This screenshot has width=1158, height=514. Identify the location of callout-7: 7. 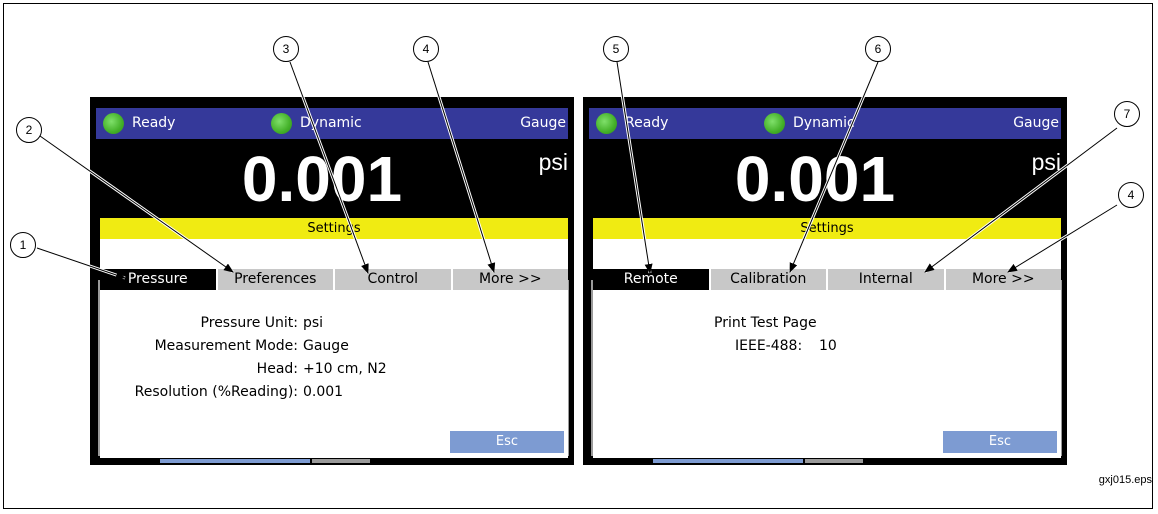
(1127, 114).